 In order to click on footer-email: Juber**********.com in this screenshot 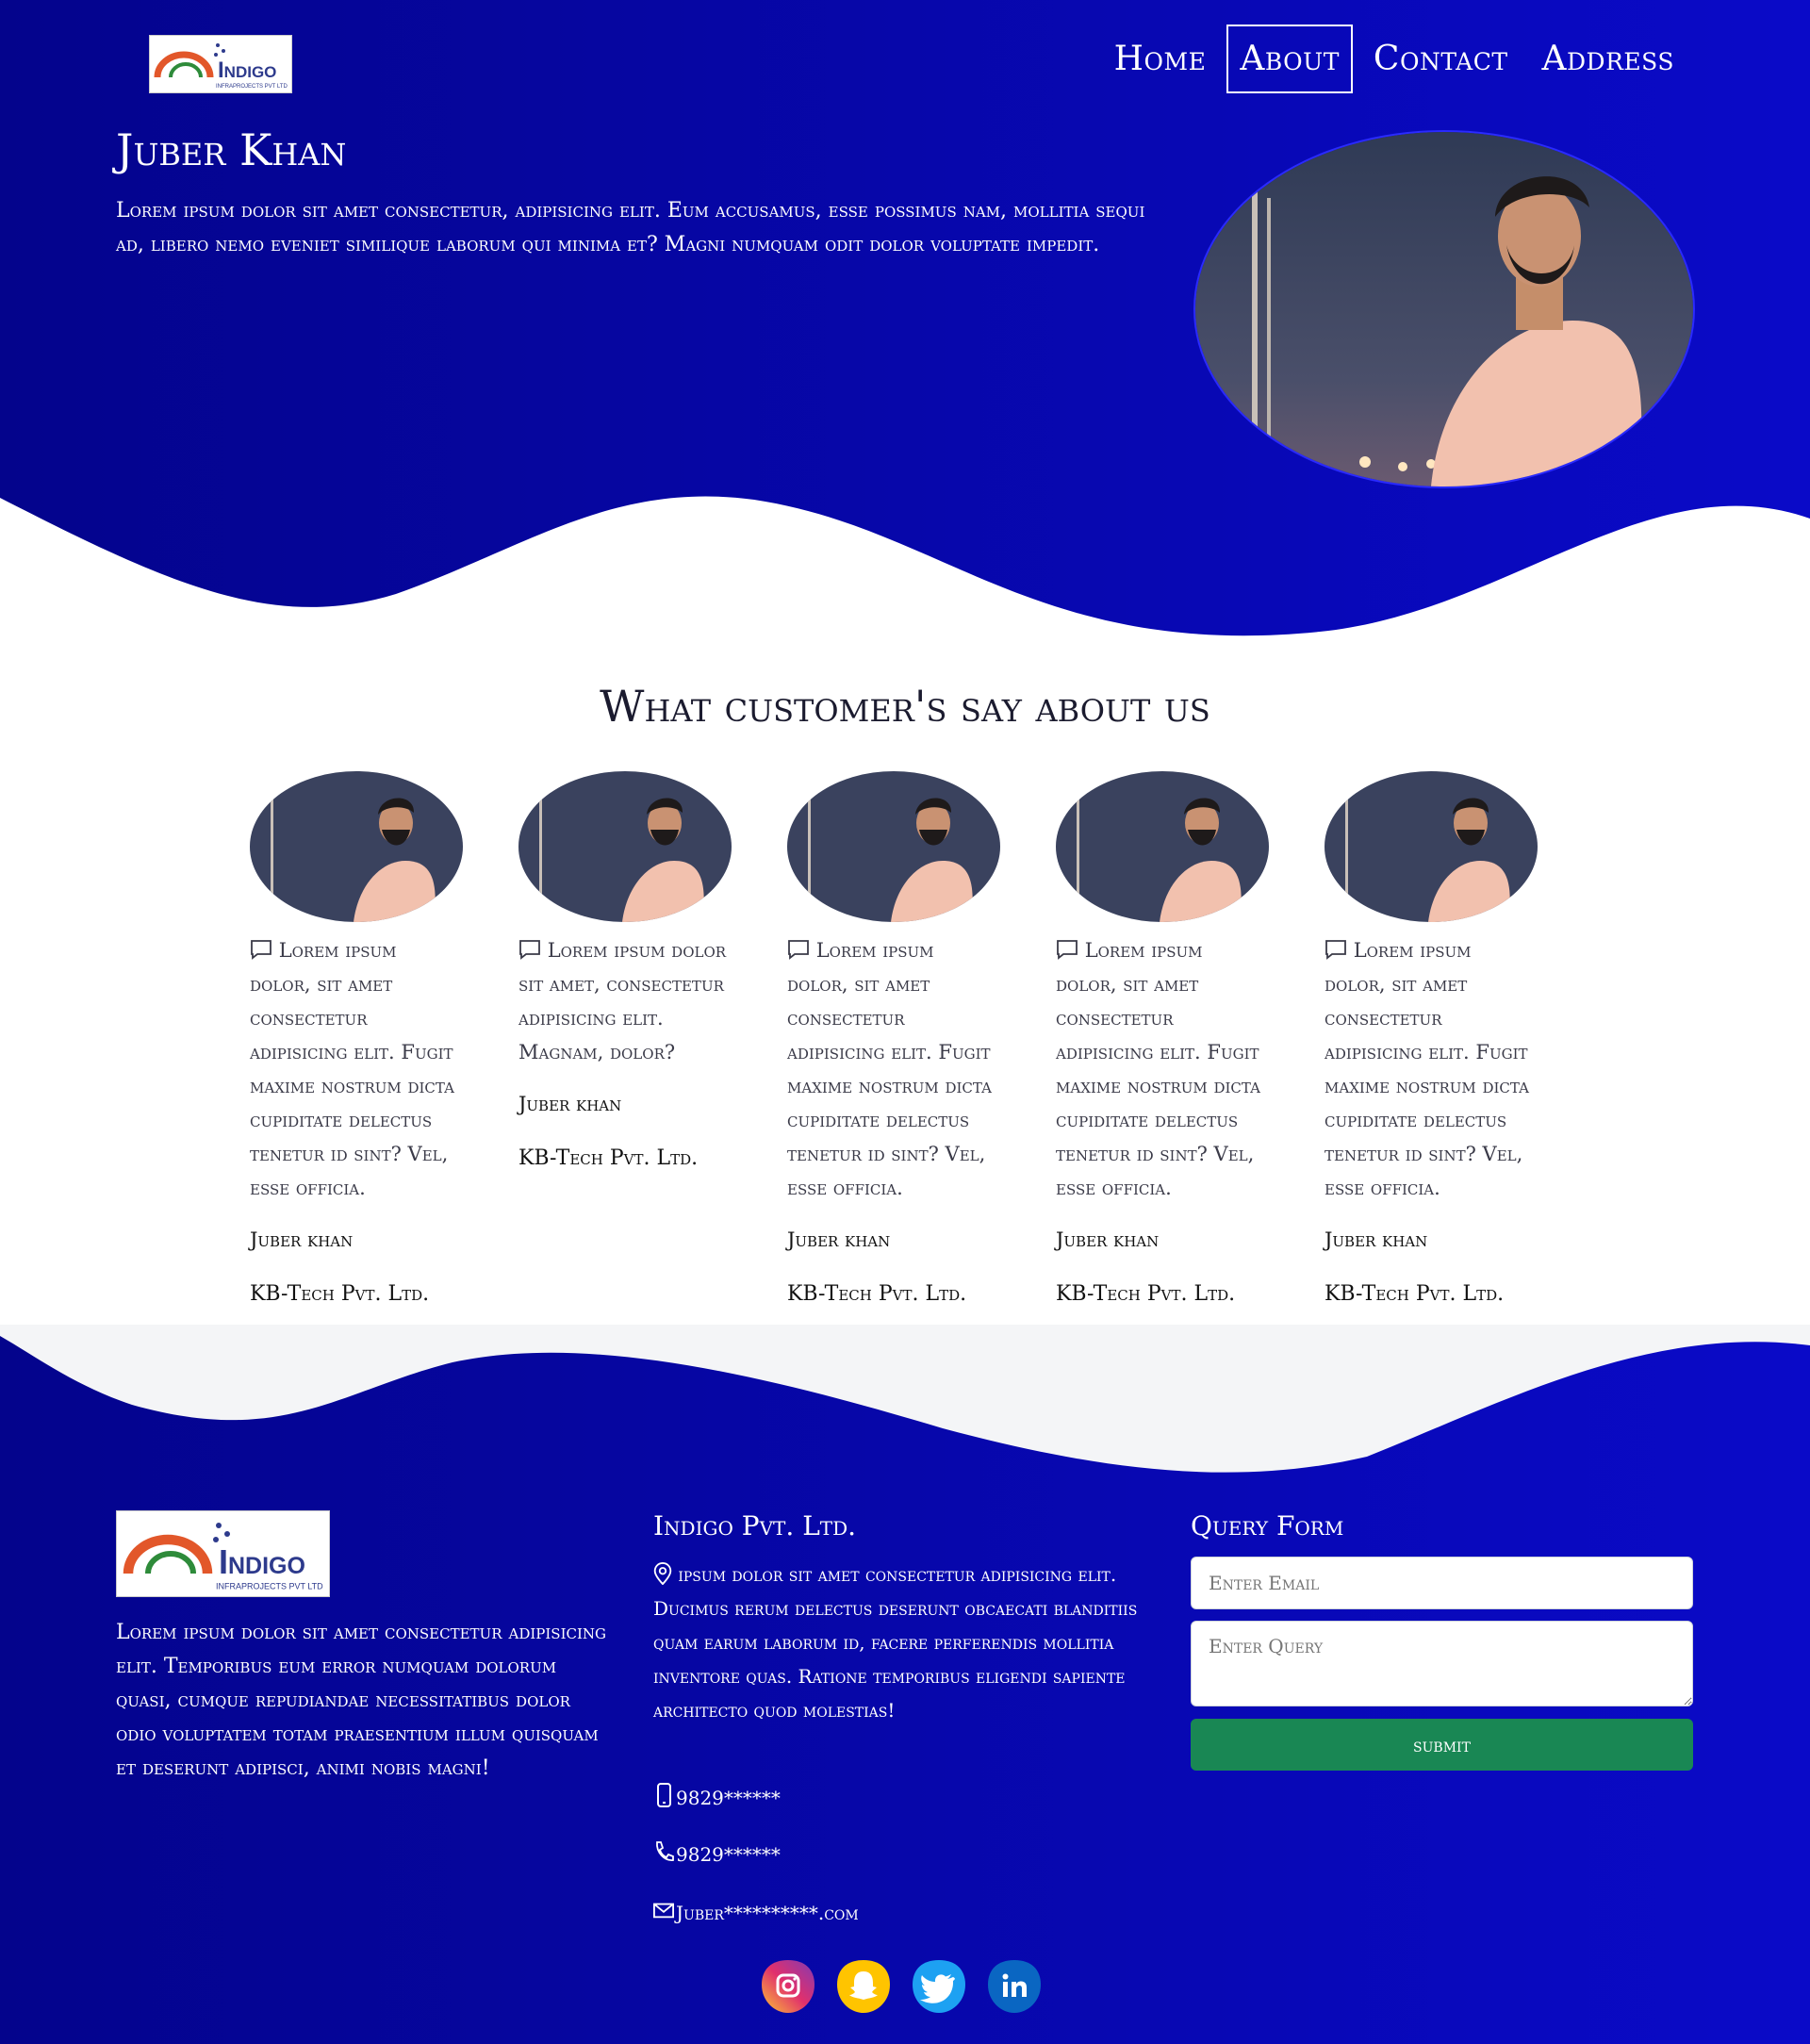, I will do `click(756, 1913)`.